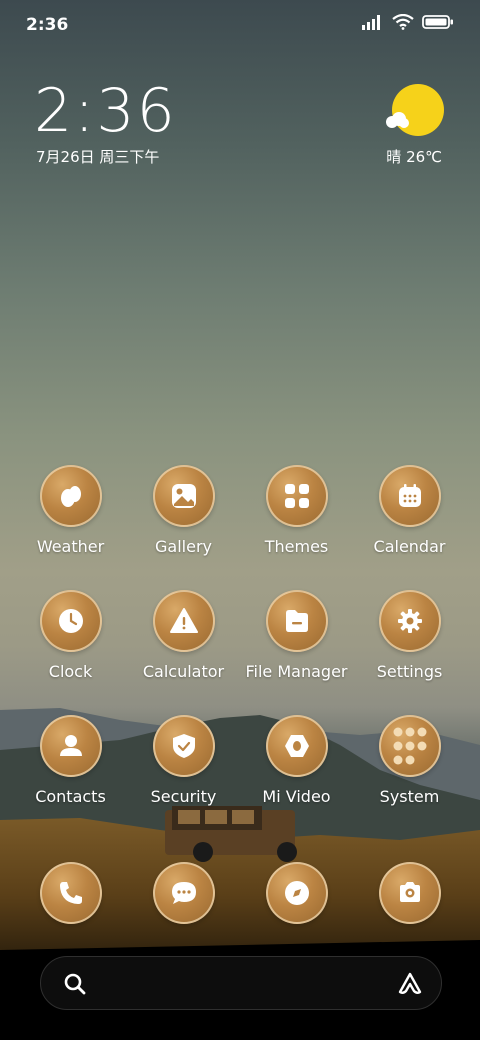  What do you see at coordinates (409, 546) in the screenshot?
I see `app-label: Calendar` at bounding box center [409, 546].